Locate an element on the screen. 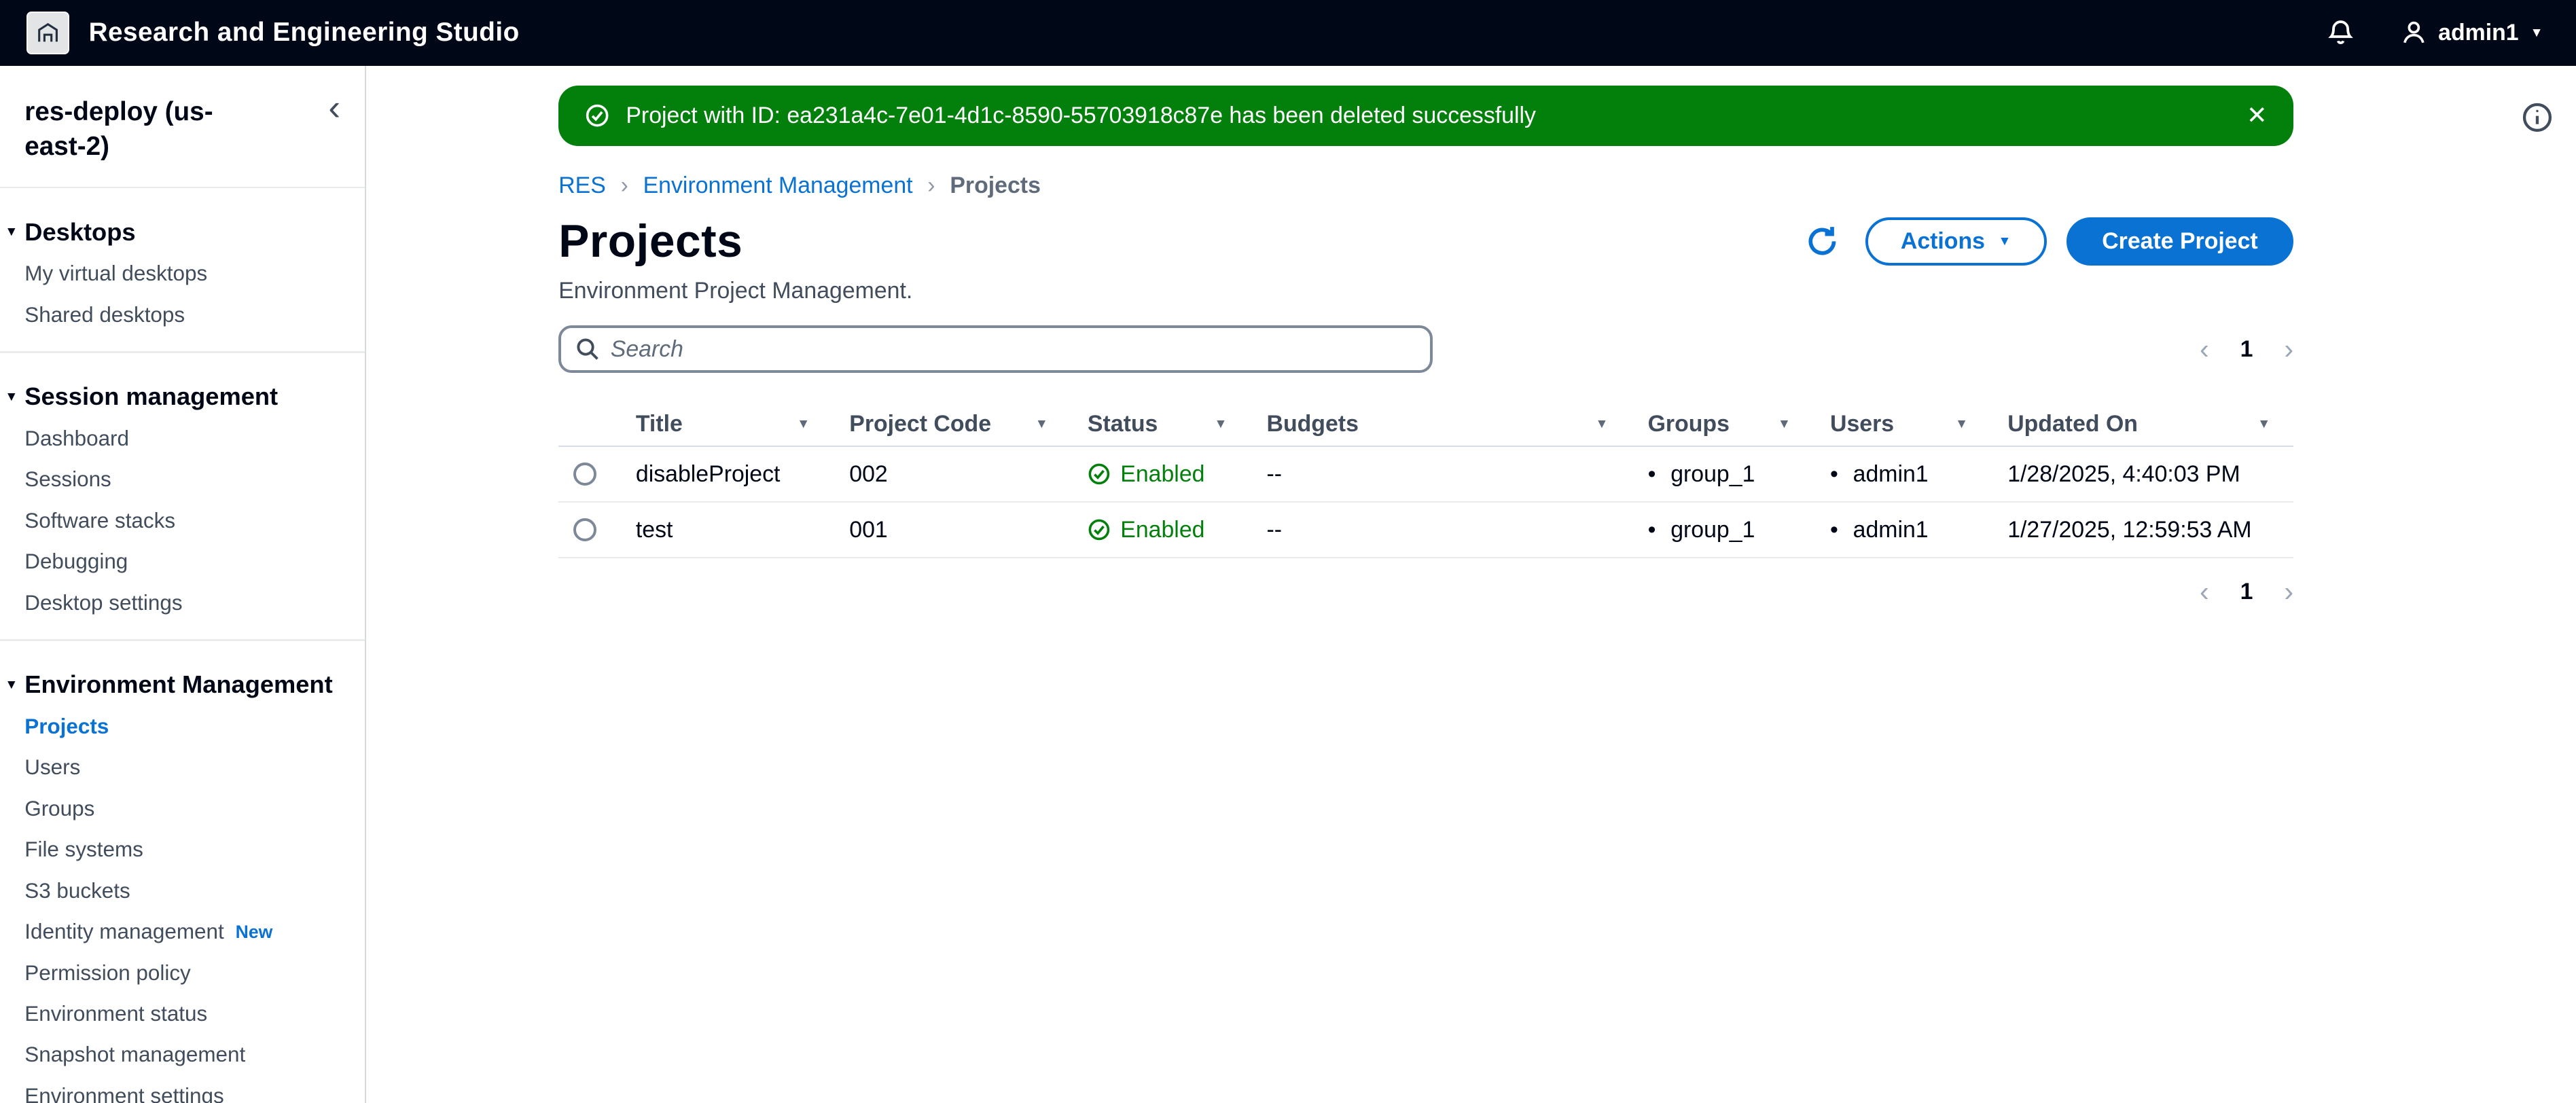 The width and height of the screenshot is (2576, 1103). chevron-down-icon: ▼ is located at coordinates (2004, 241).